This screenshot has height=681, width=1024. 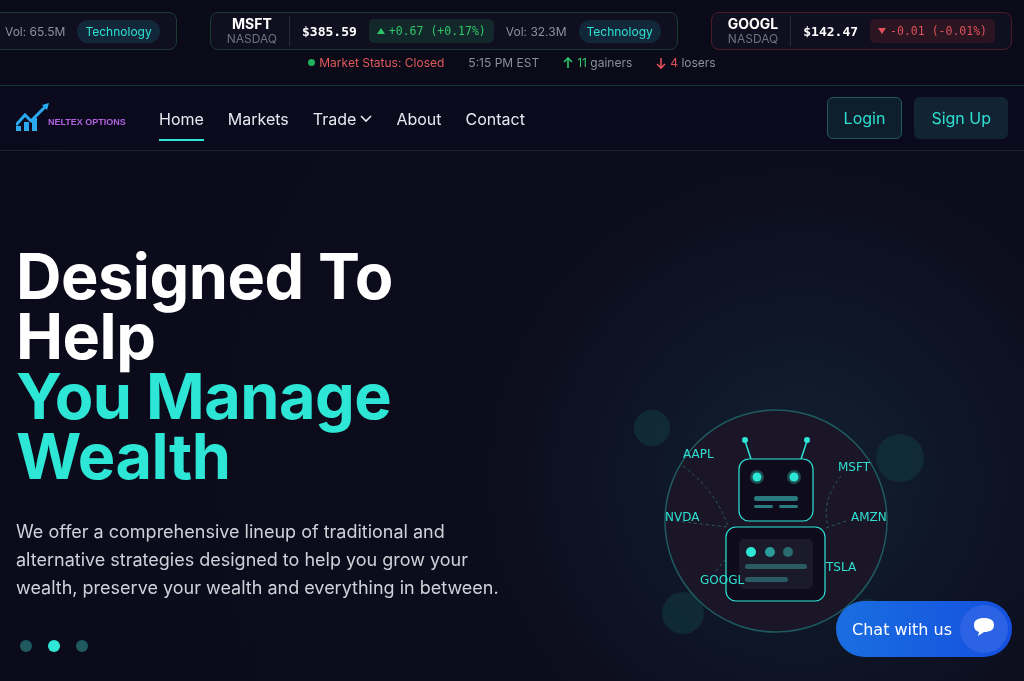 I want to click on arrow-up-icon, so click(x=568, y=62).